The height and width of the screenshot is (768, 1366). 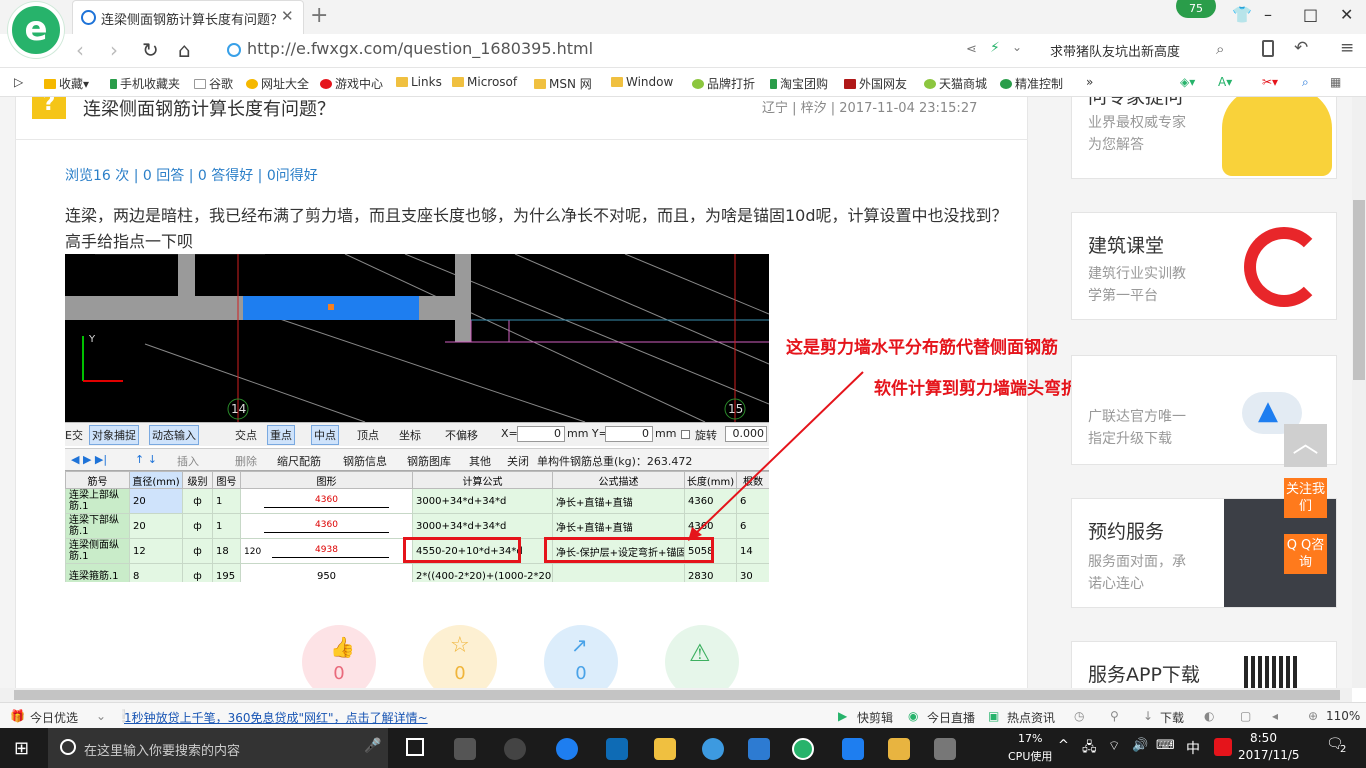 What do you see at coordinates (1305, 445) in the screenshot?
I see `back-to-top-button: ︿` at bounding box center [1305, 445].